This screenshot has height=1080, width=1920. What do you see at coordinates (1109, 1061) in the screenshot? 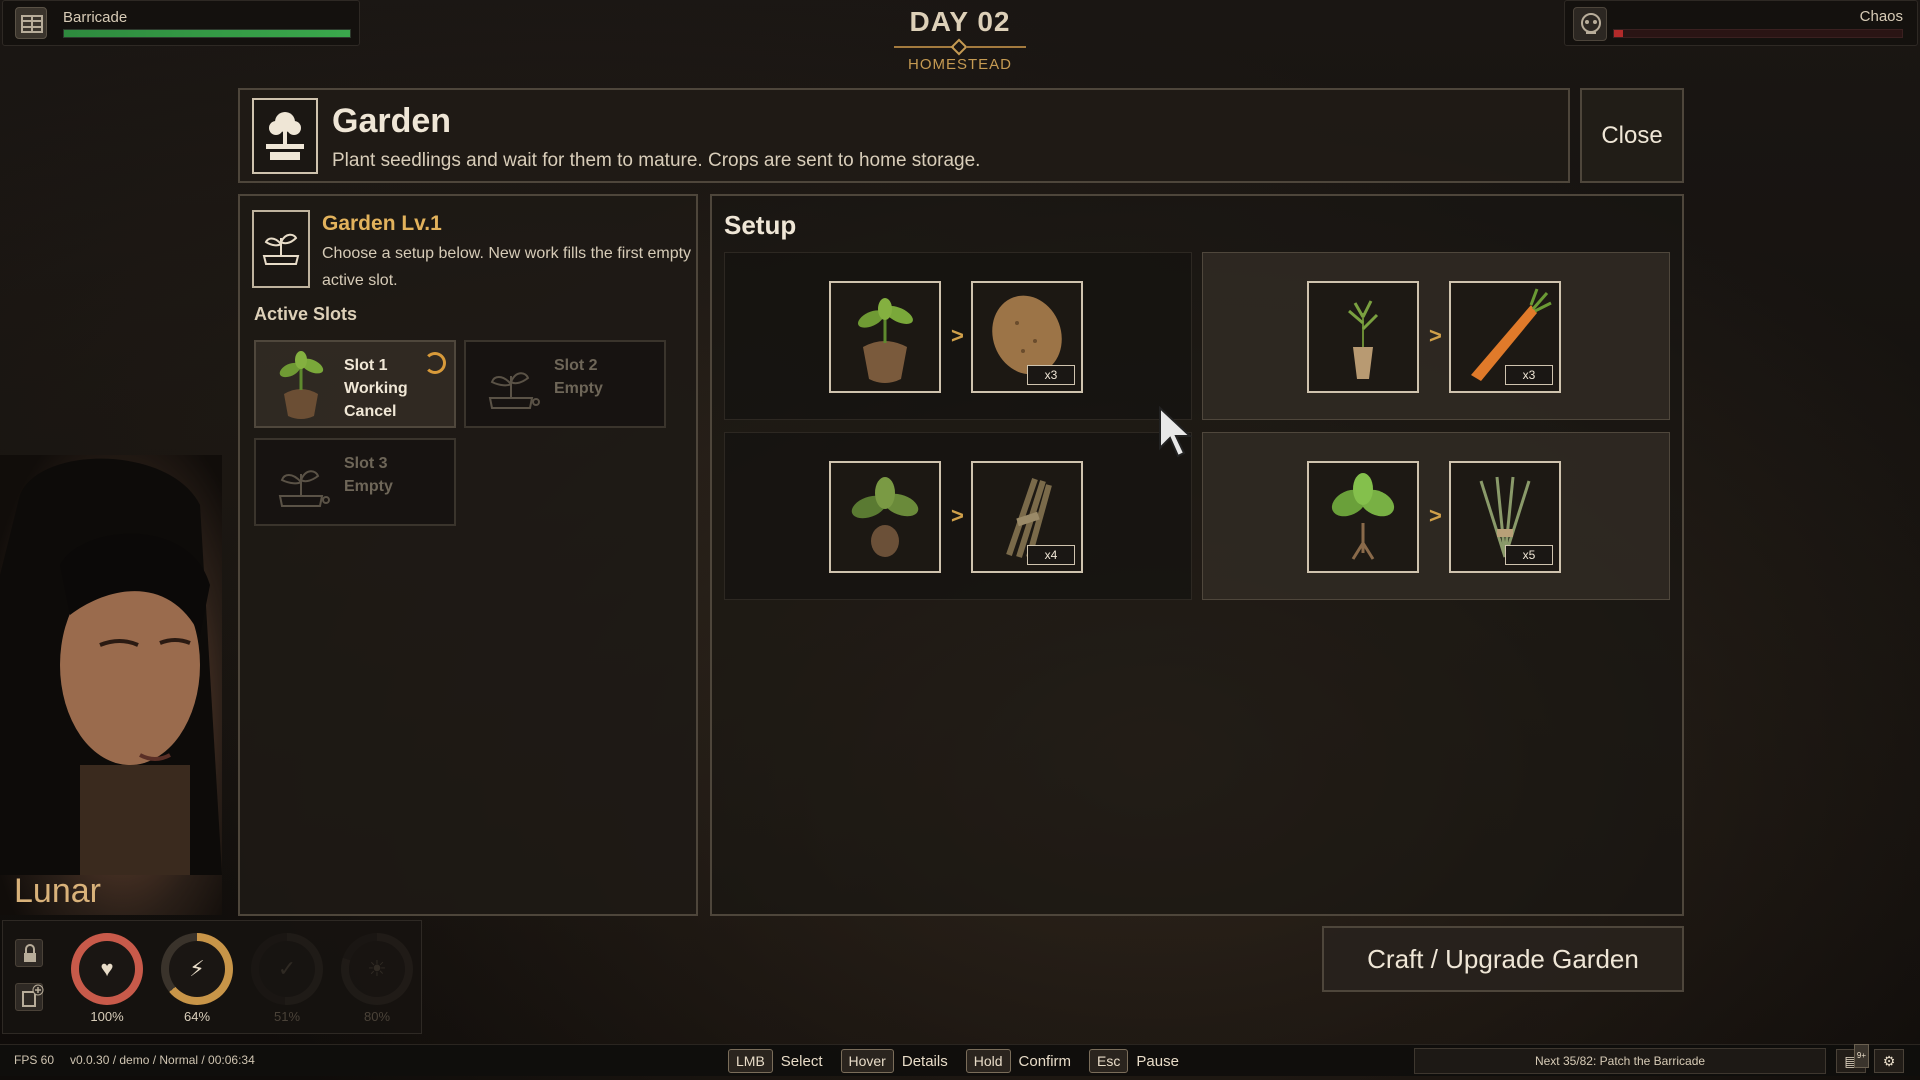
I see `key-esc: Esc` at bounding box center [1109, 1061].